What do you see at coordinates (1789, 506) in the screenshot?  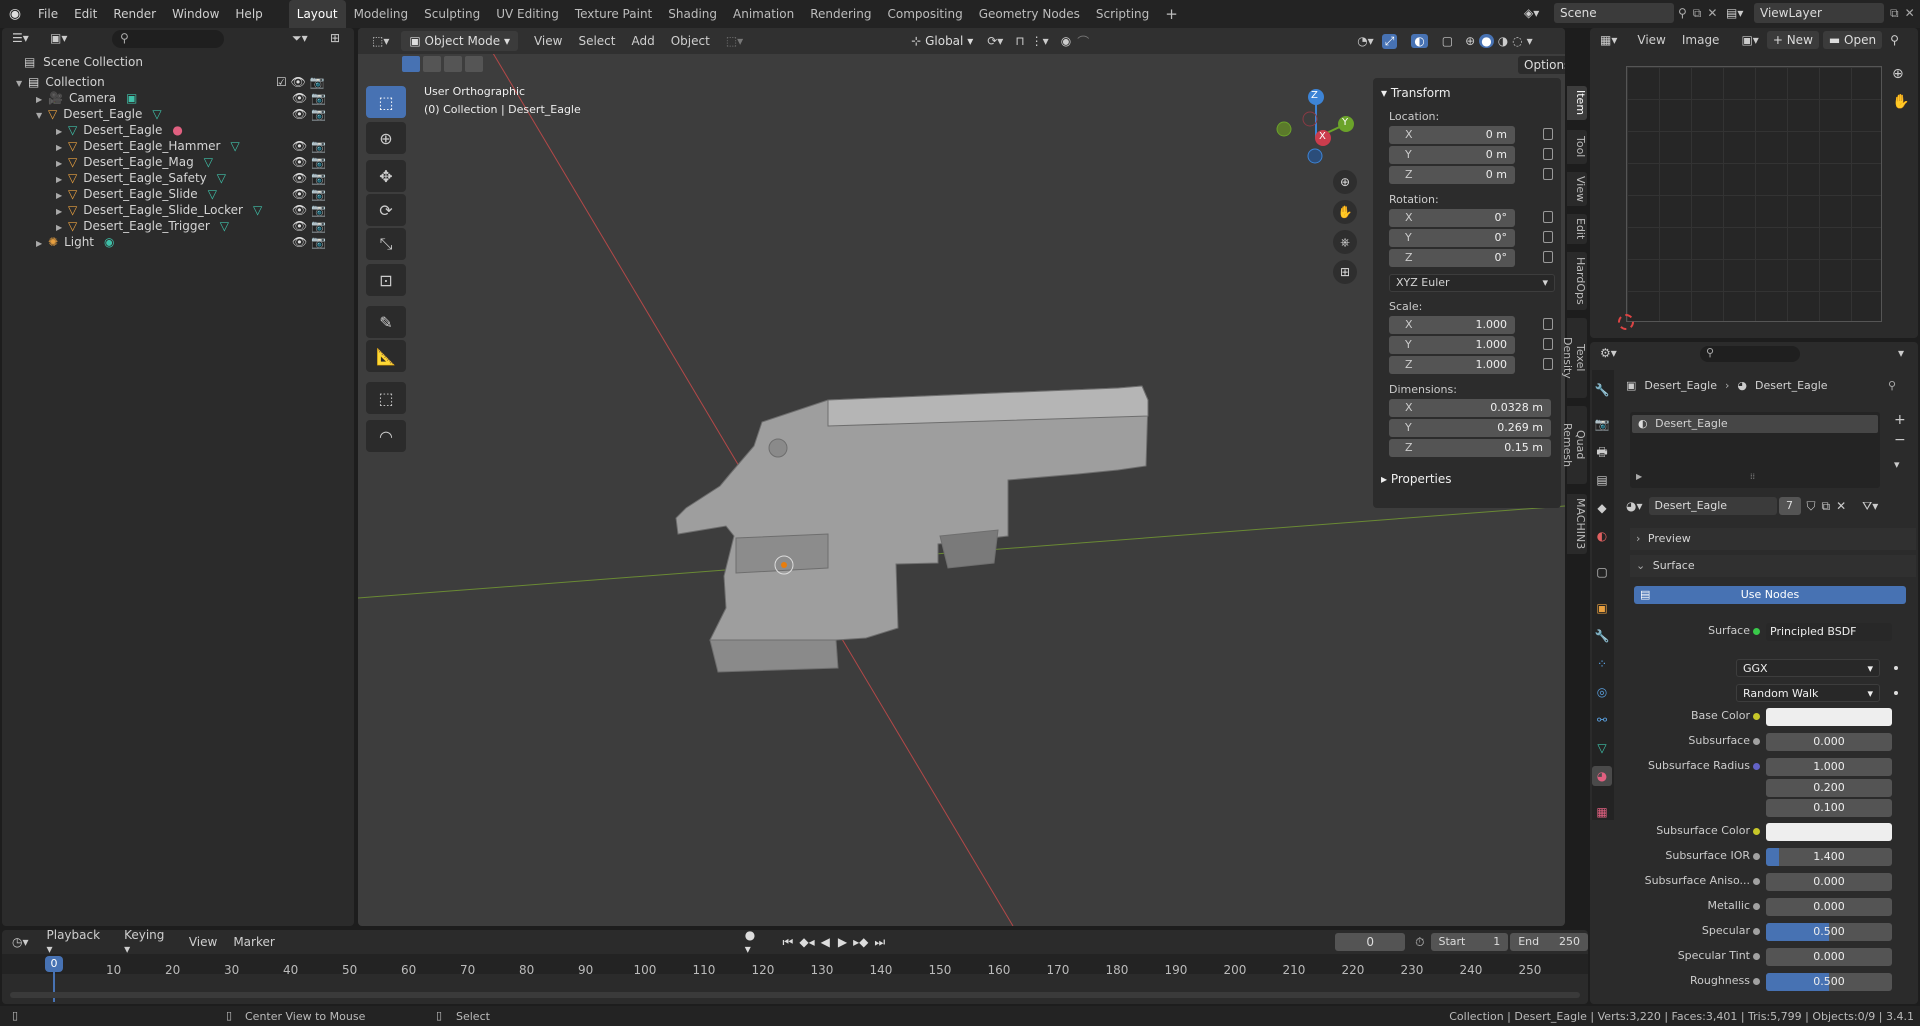 I see `material-user-count: 7` at bounding box center [1789, 506].